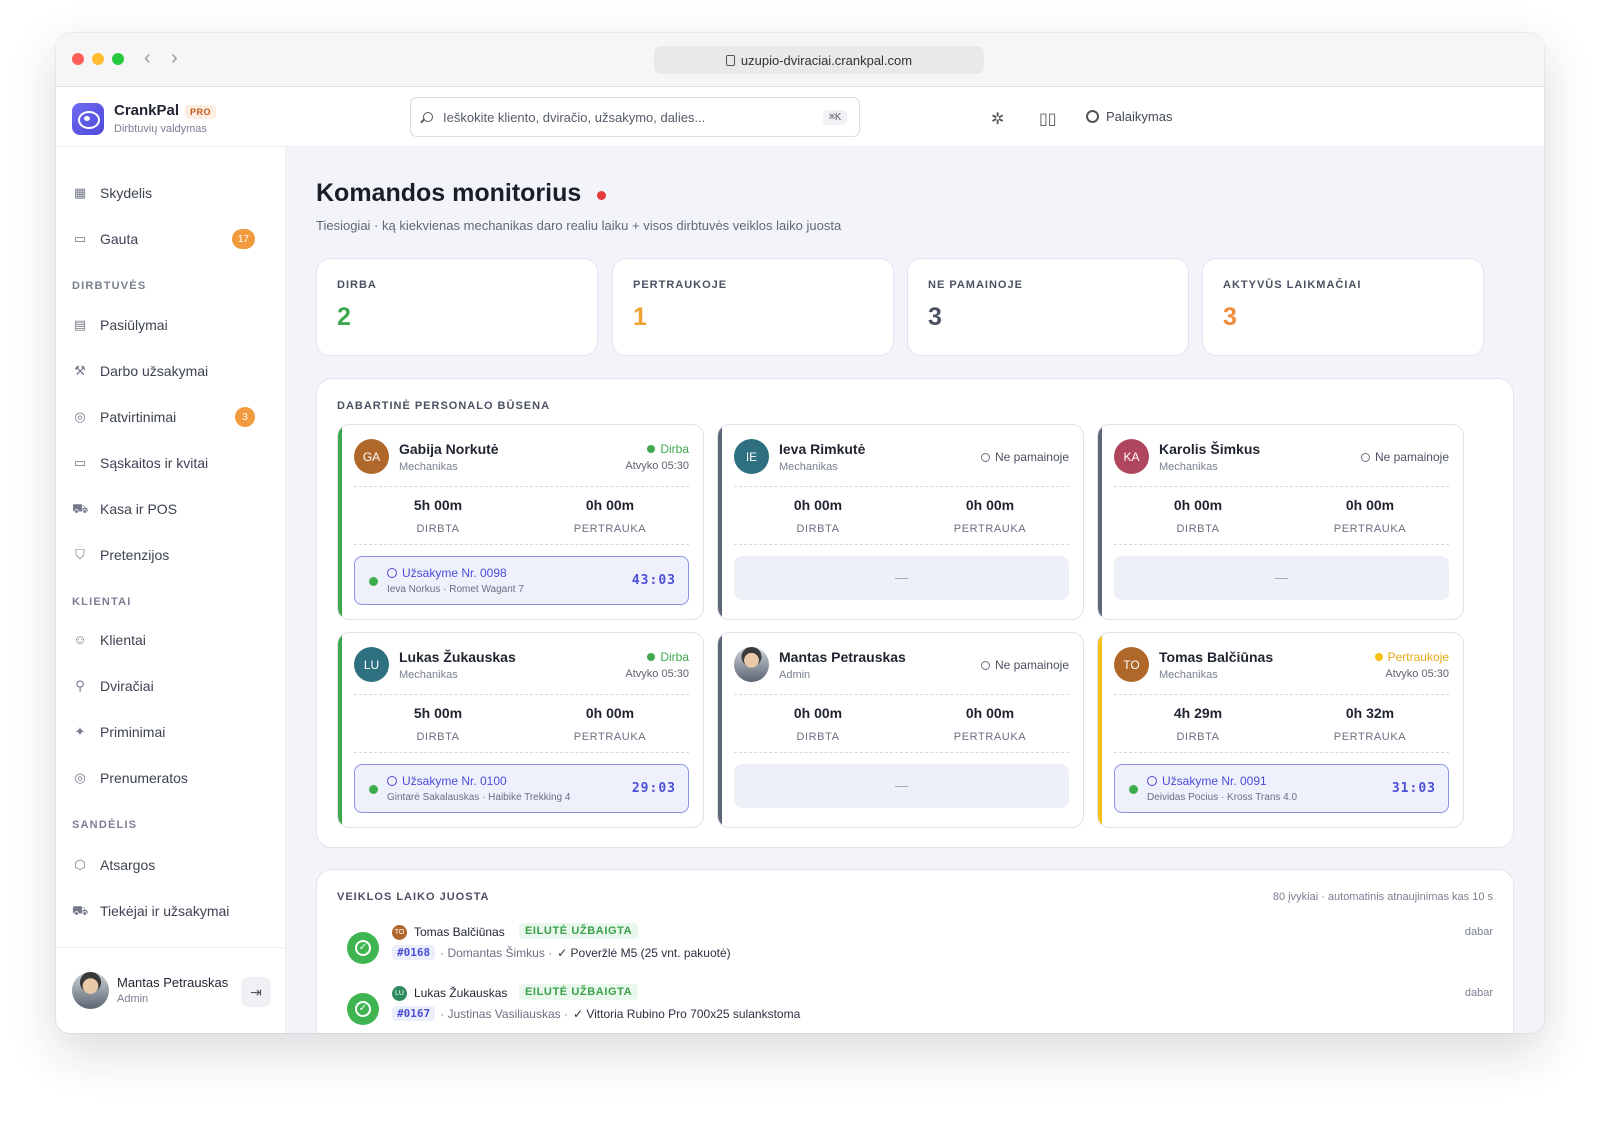 The height and width of the screenshot is (1131, 1600). Describe the element at coordinates (174, 58) in the screenshot. I see `forward-arrow-icon: ›` at that location.